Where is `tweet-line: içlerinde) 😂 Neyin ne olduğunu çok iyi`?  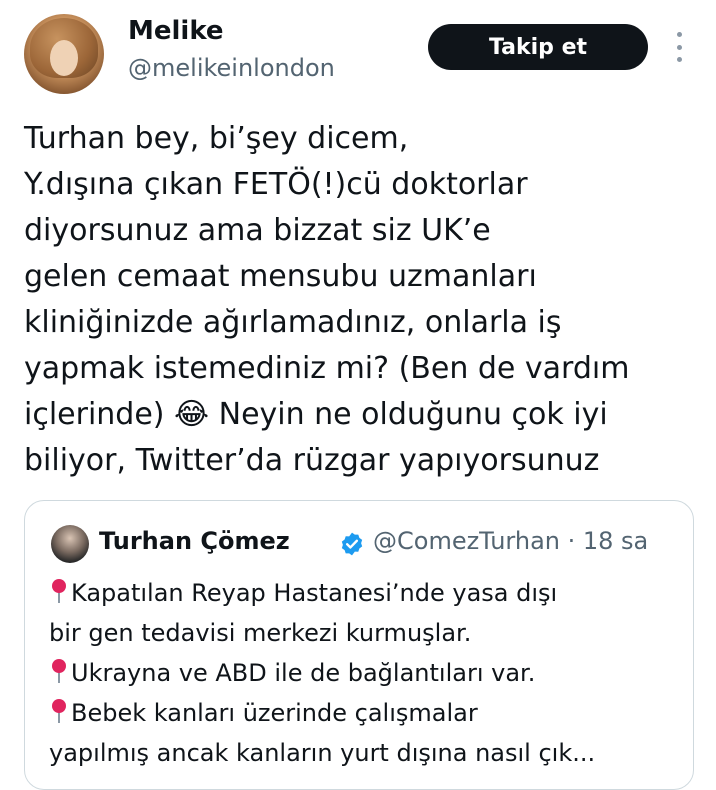 tweet-line: içlerinde) 😂 Neyin ne olduğunu çok iyi is located at coordinates (316, 414).